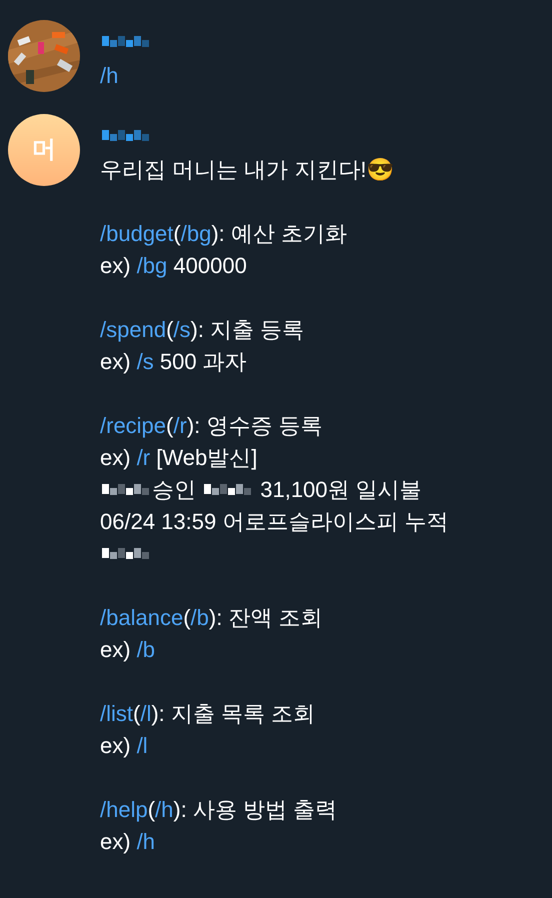 This screenshot has width=552, height=898. Describe the element at coordinates (340, 490) in the screenshot. I see `message-text: 31,100원 일시불` at that location.